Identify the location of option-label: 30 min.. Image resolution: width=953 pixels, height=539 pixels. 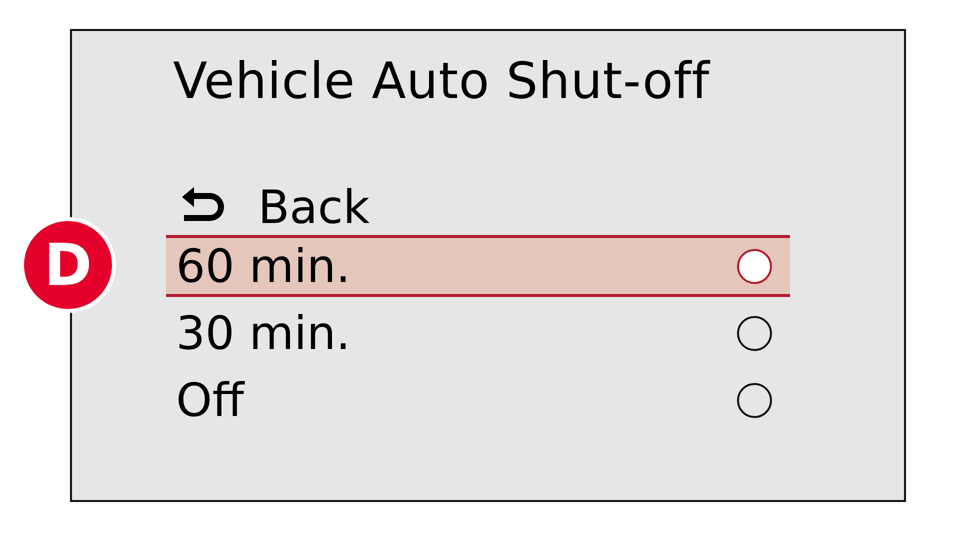
(263, 333).